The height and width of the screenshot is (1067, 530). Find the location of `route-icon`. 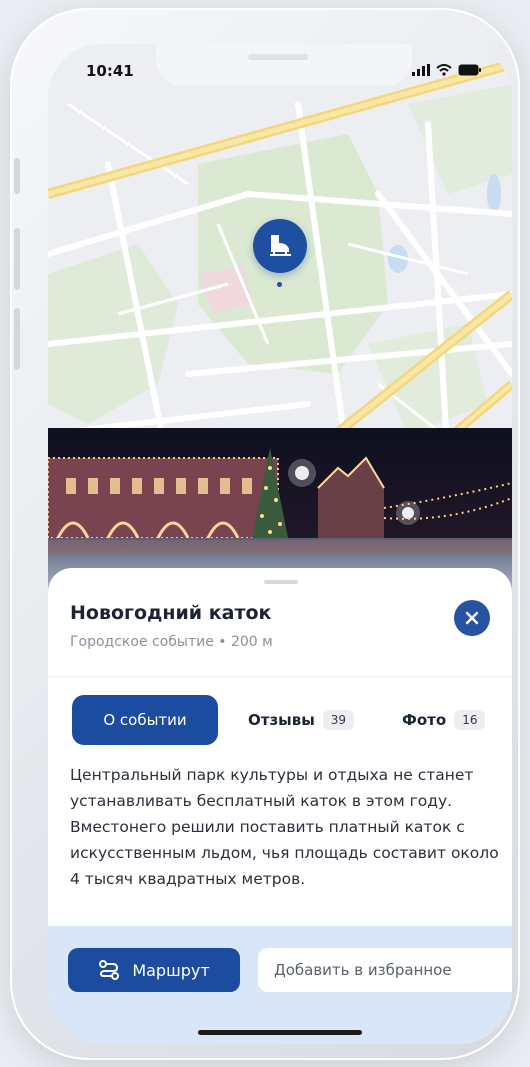

route-icon is located at coordinates (109, 970).